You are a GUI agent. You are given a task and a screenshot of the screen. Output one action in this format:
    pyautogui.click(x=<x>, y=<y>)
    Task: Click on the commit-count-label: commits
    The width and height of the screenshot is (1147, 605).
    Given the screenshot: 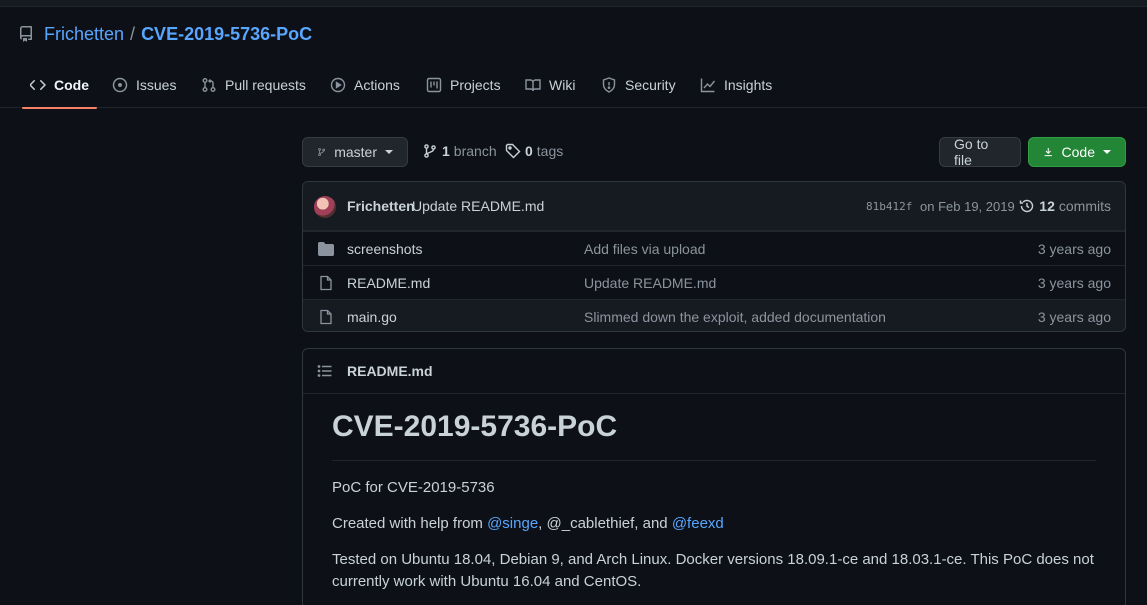 What is the action you would take?
    pyautogui.click(x=1084, y=206)
    